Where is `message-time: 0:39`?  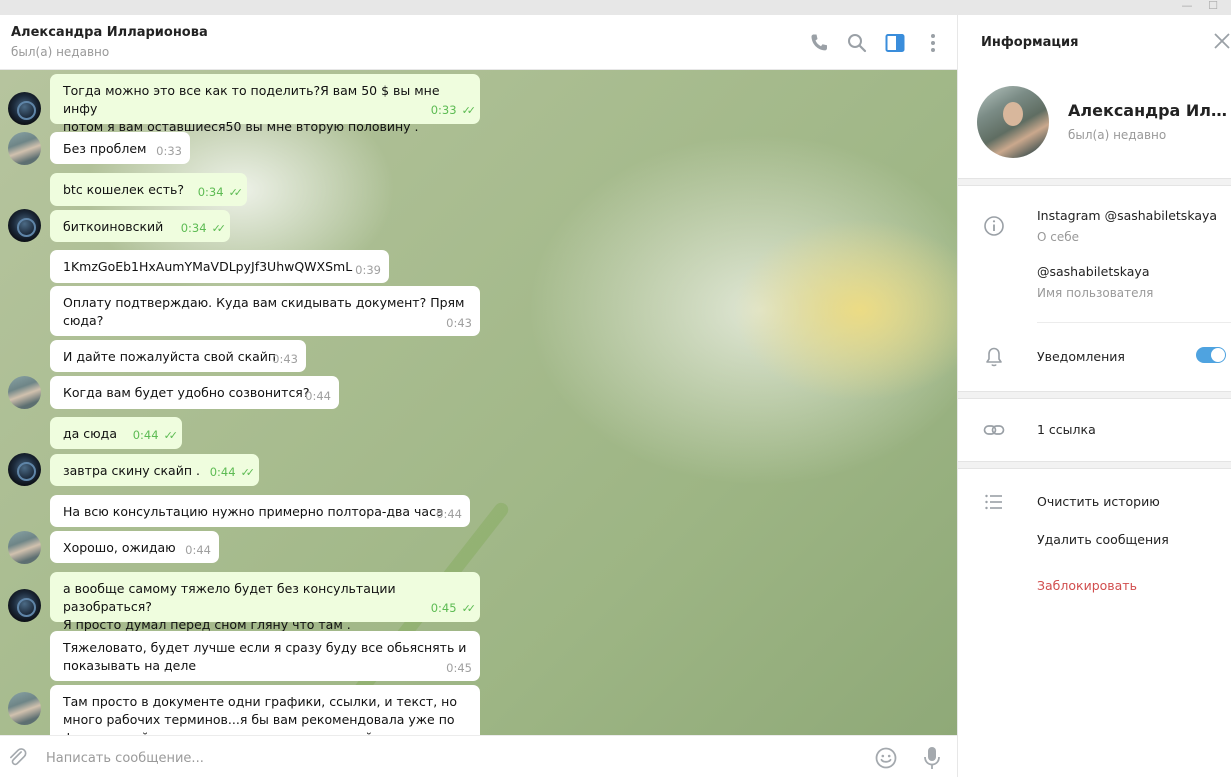
message-time: 0:39 is located at coordinates (368, 270).